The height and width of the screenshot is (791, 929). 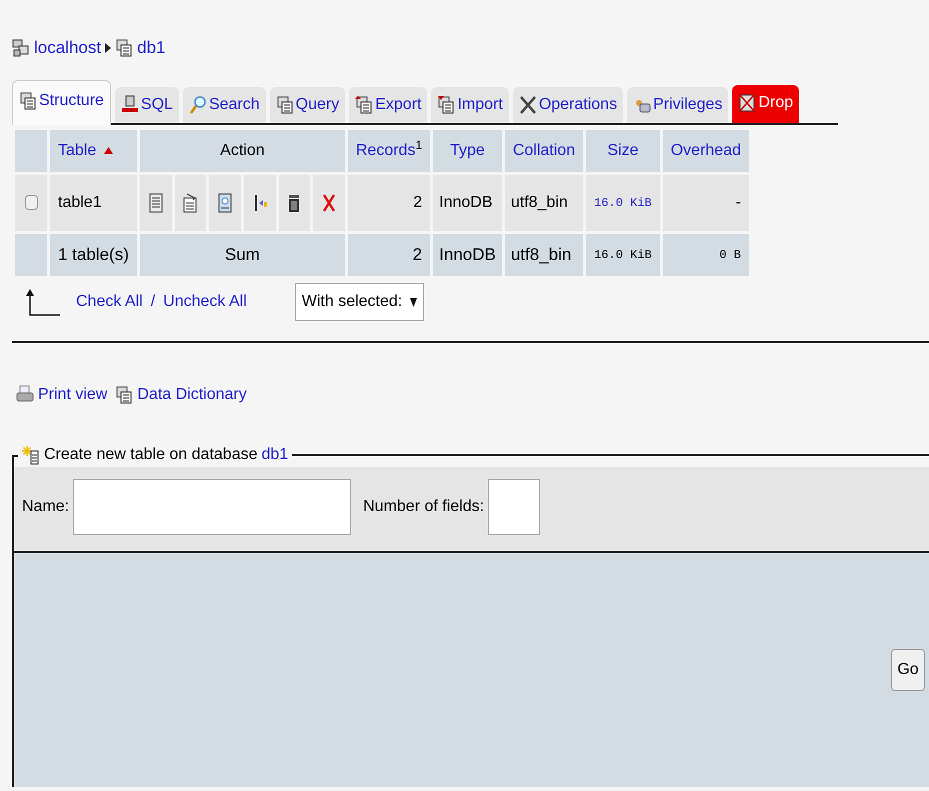 I want to click on tab: Search, so click(x=224, y=105).